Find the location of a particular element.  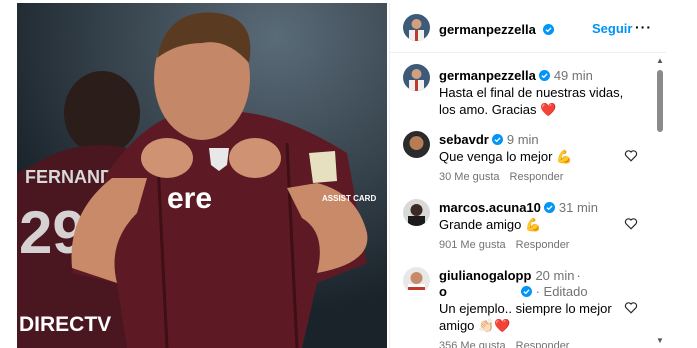

comment-time: 20 min is located at coordinates (555, 275).